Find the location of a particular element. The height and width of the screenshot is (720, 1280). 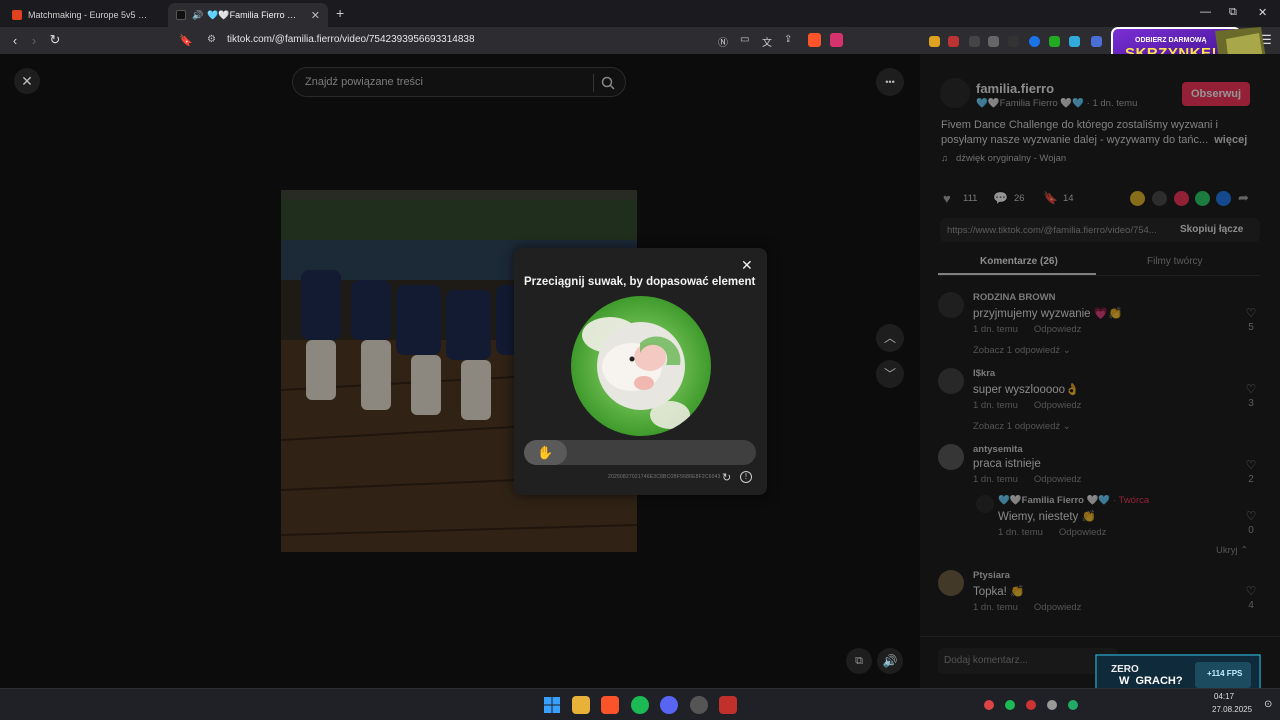

sound-link: dźwięk oryginalny - Wojan is located at coordinates (1011, 158).